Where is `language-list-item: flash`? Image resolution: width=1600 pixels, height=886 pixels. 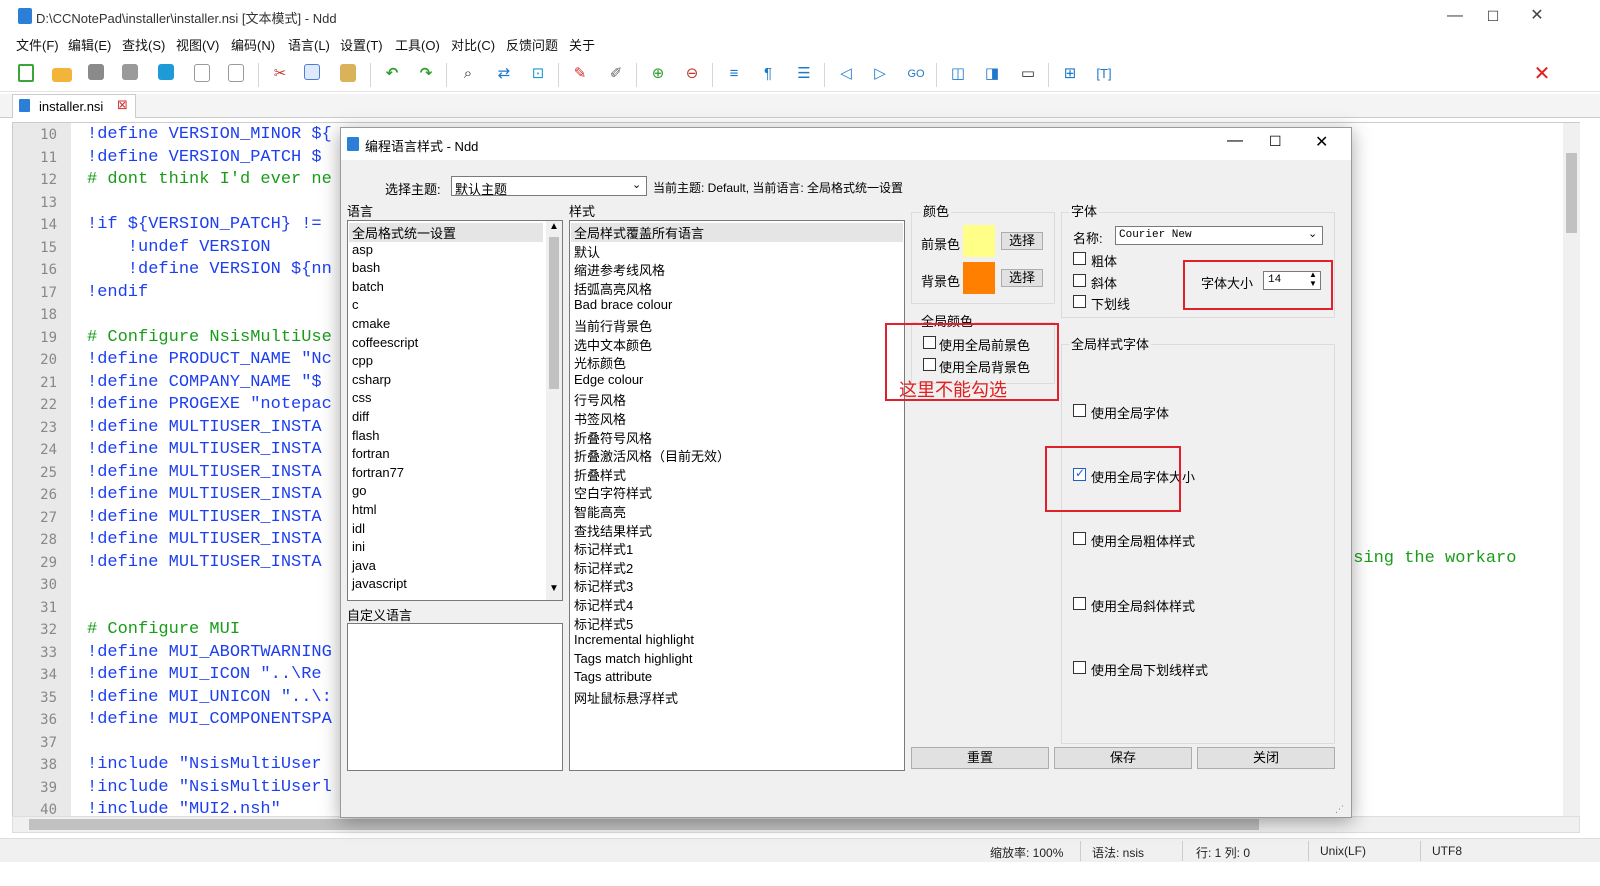 language-list-item: flash is located at coordinates (365, 435).